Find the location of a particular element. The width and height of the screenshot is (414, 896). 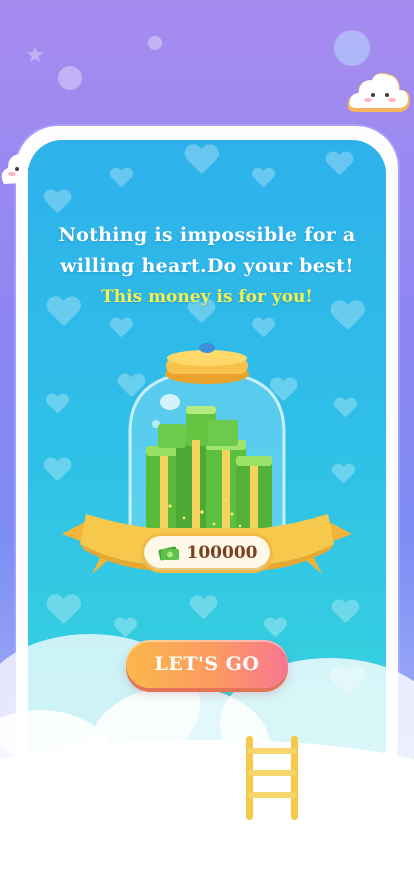

cloud-mascot-icon is located at coordinates (378, 92).